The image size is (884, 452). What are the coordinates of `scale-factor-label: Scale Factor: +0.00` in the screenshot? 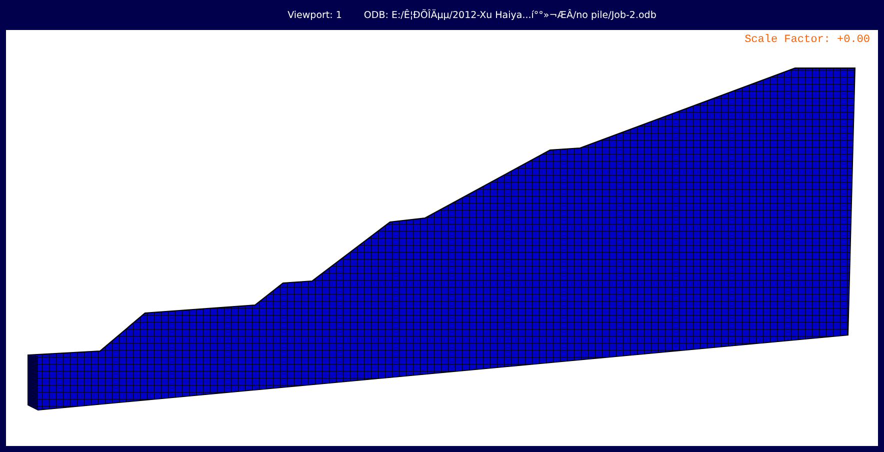 It's located at (807, 40).